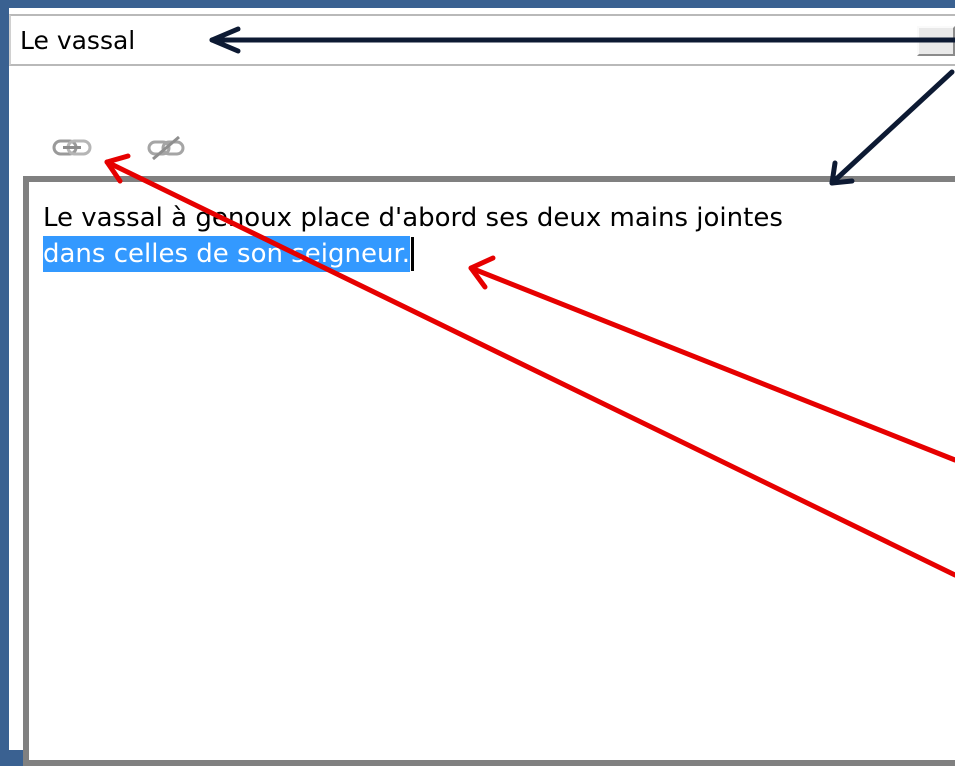  I want to click on dropdown-toggle-button, so click(936, 41).